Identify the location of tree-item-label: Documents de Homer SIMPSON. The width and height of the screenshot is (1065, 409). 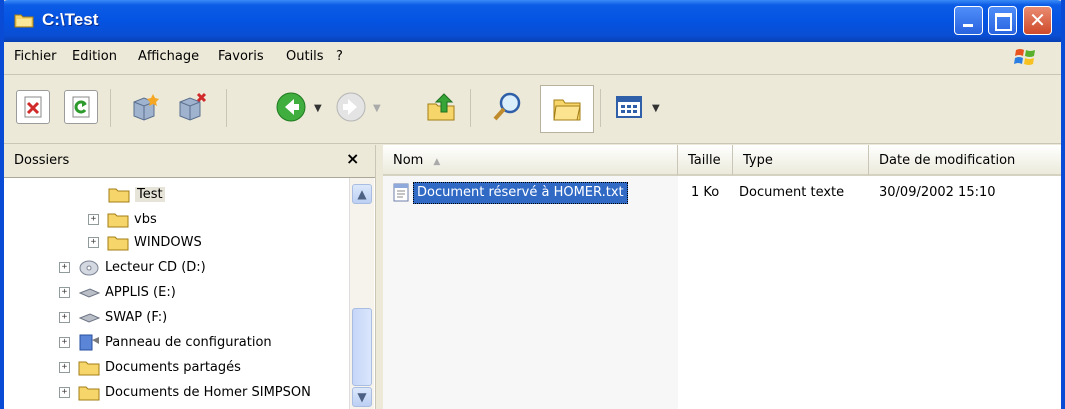
(208, 392).